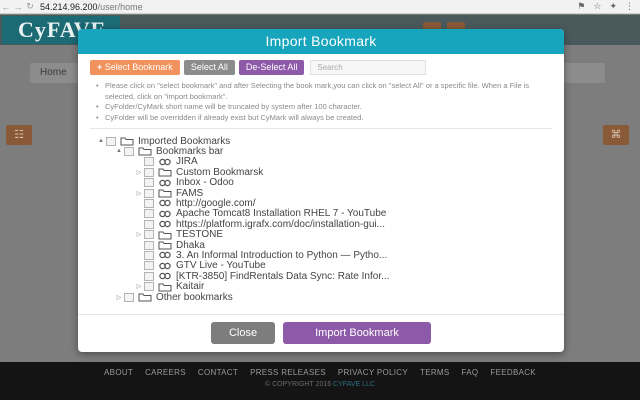 The image size is (640, 400). I want to click on reload-icon: ↻, so click(30, 6).